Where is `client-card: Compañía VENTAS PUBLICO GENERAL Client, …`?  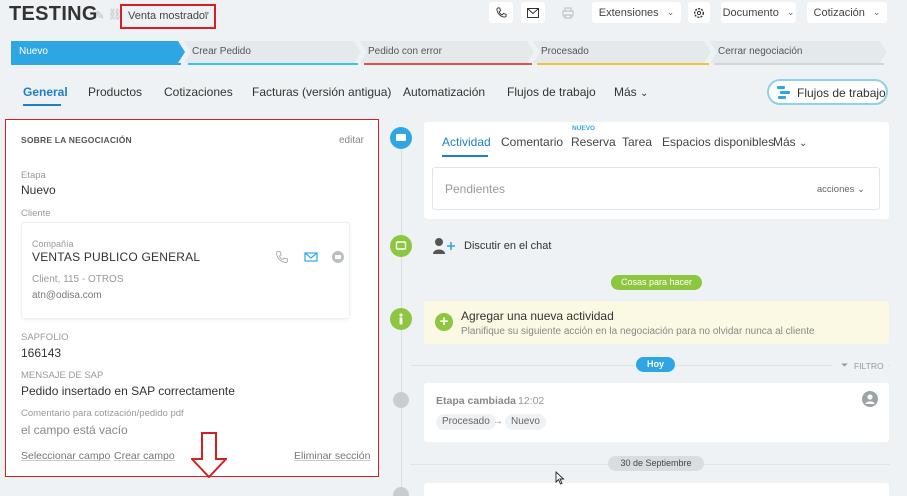
client-card: Compañía VENTAS PUBLICO GENERAL Client, … is located at coordinates (185, 270).